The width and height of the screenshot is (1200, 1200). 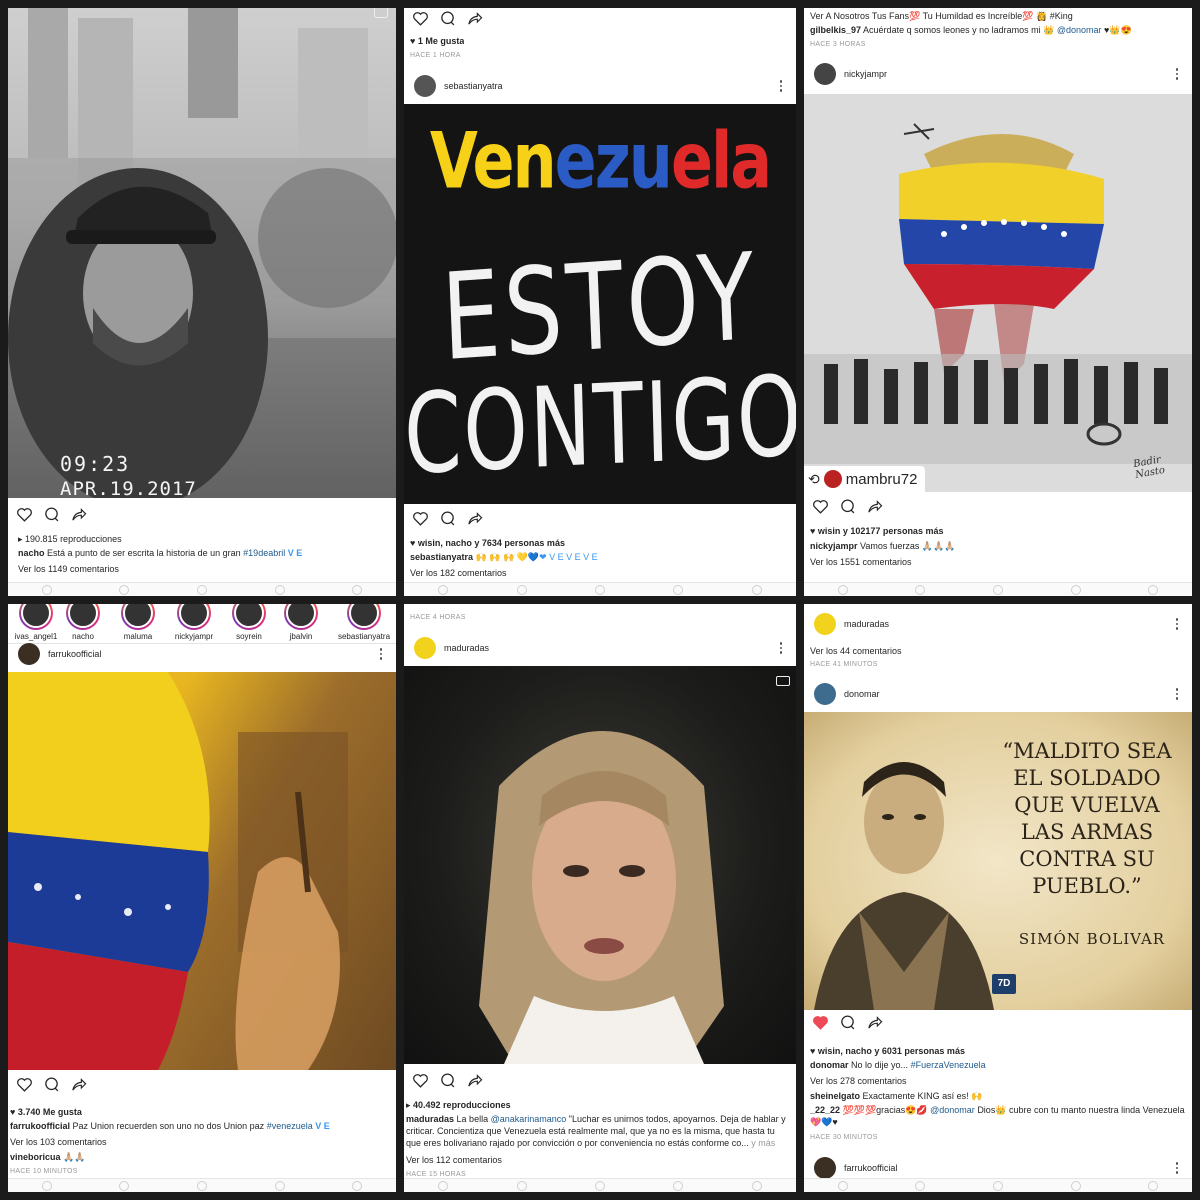 I want to click on liked-by-rest: y 6031 personas más, so click(x=919, y=1051).